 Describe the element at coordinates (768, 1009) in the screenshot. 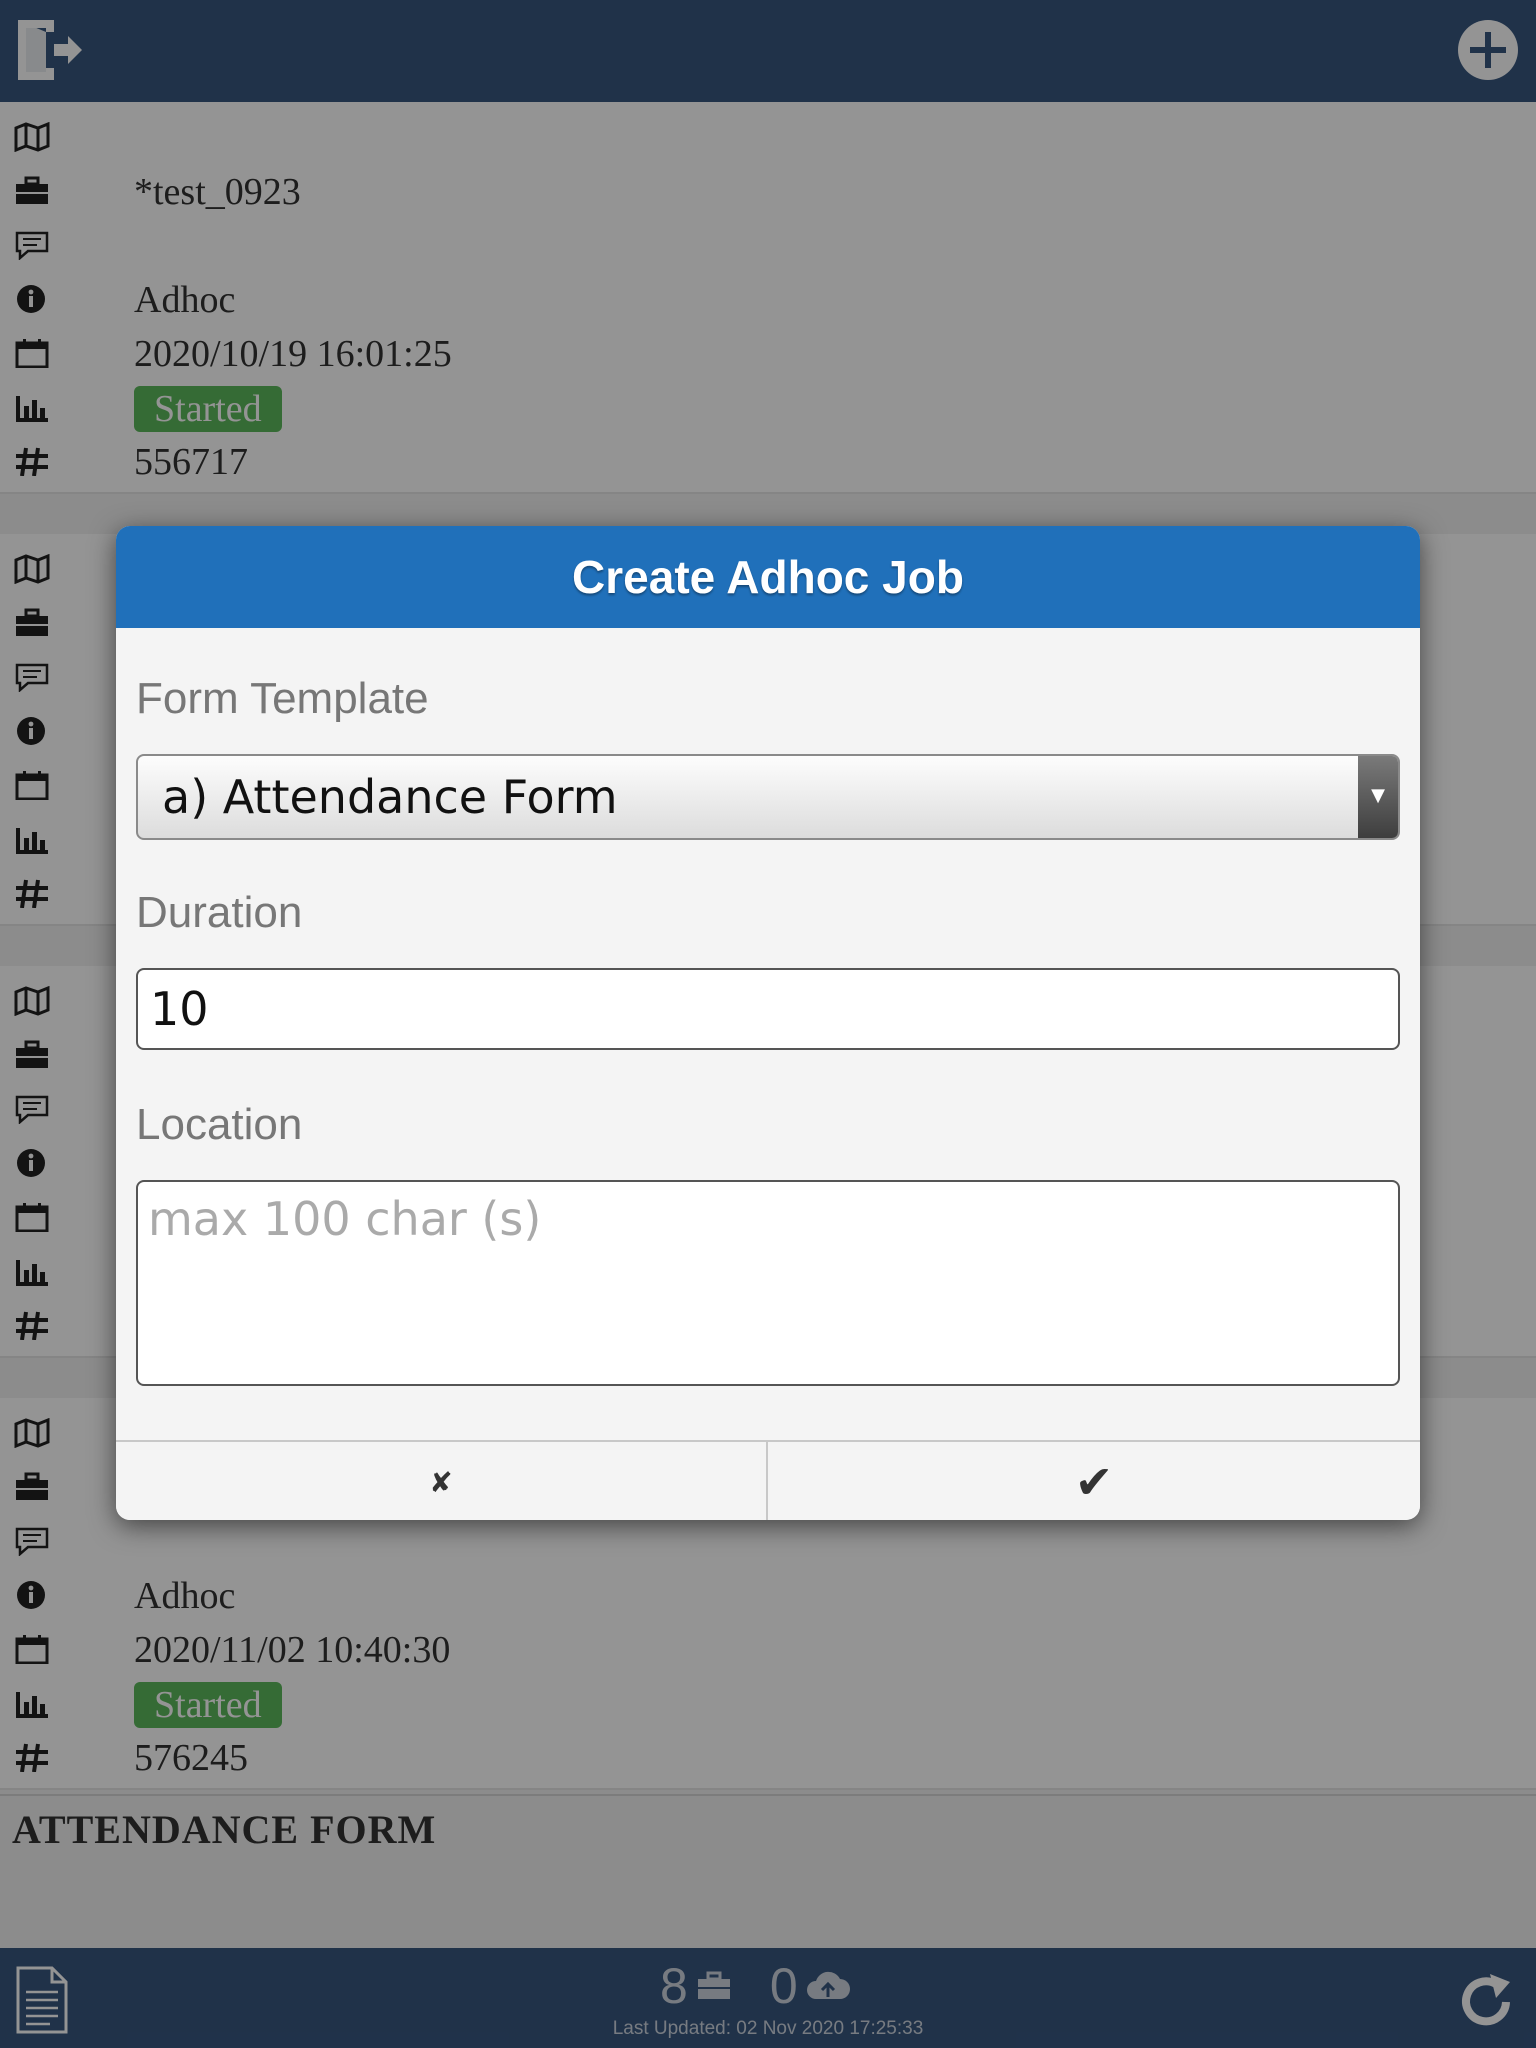

I see `duration-input` at that location.